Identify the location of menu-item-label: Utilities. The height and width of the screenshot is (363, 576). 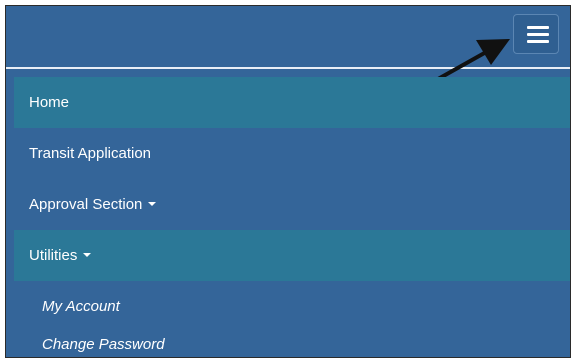
(53, 255).